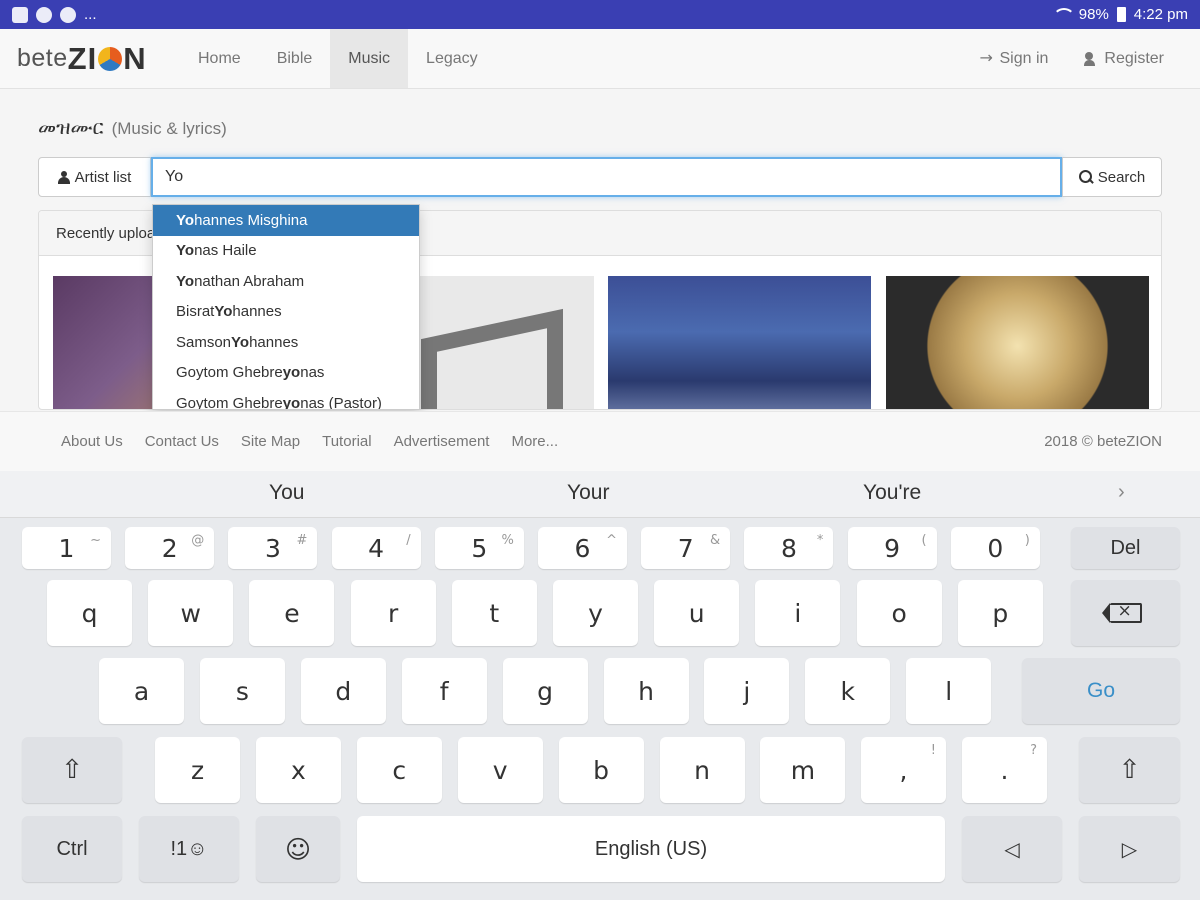  Describe the element at coordinates (270, 441) in the screenshot. I see `footer-link-sitemap: Site Map` at that location.